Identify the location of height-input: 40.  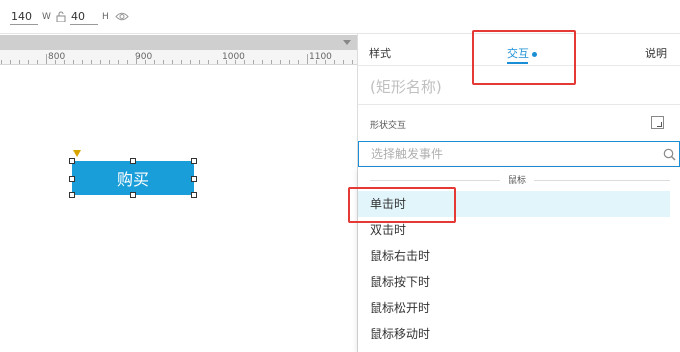
(84, 17).